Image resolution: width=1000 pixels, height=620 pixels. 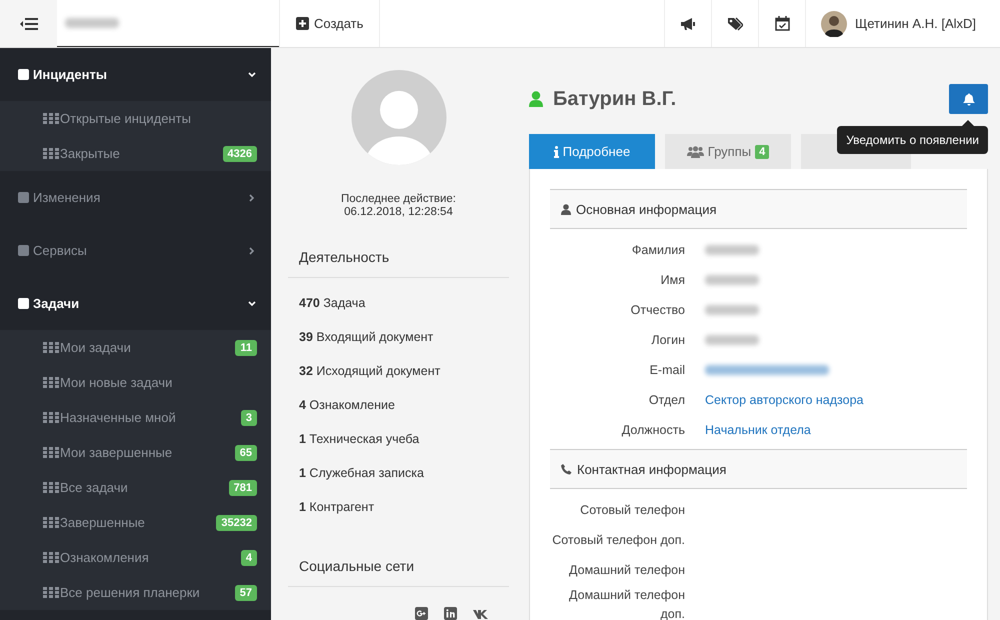 I want to click on social-heading: Социальные сети, so click(x=398, y=557).